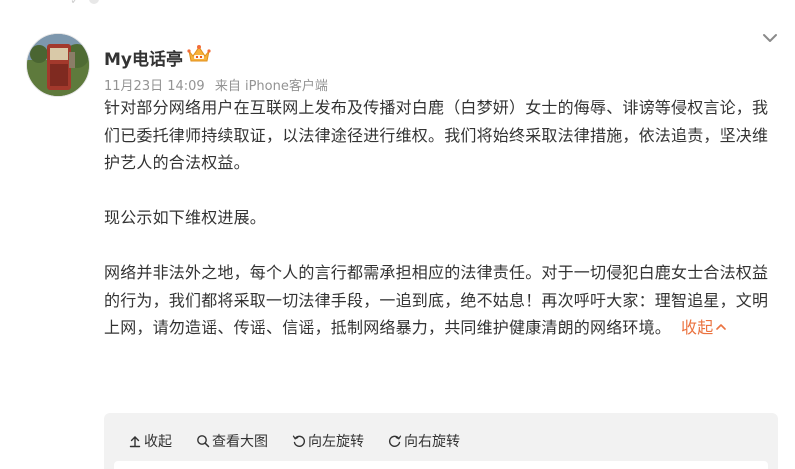 This screenshot has width=795, height=469. I want to click on rotate-right-icon, so click(395, 441).